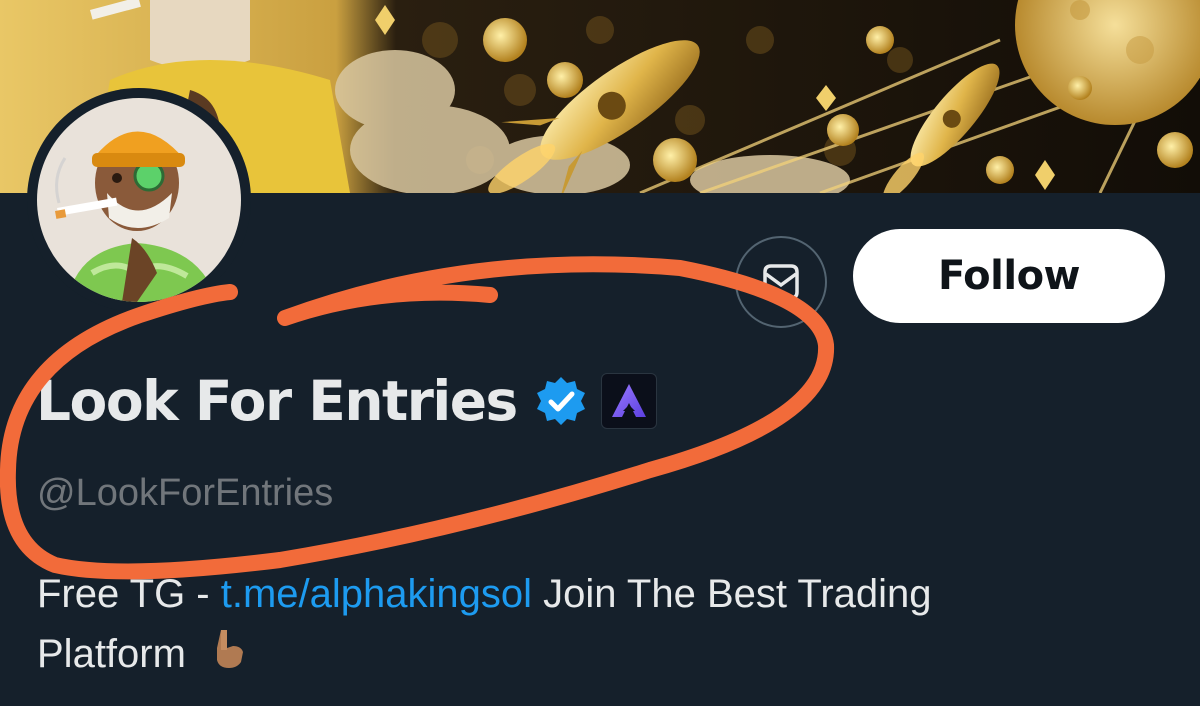  Describe the element at coordinates (1009, 276) in the screenshot. I see `follow-button: Follow` at that location.